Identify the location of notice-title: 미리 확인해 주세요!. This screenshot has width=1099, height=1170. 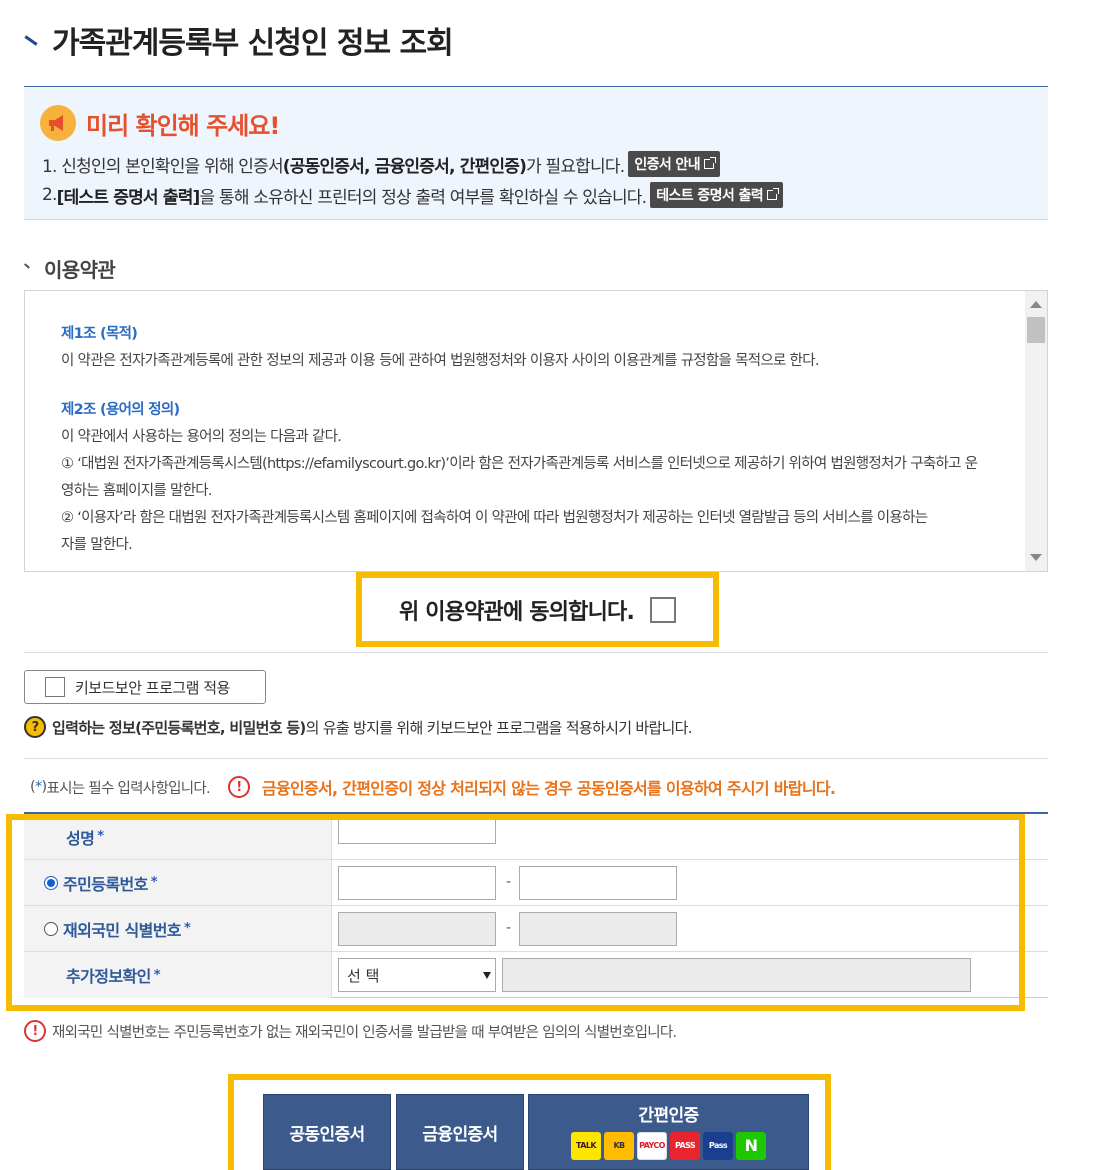
(183, 125).